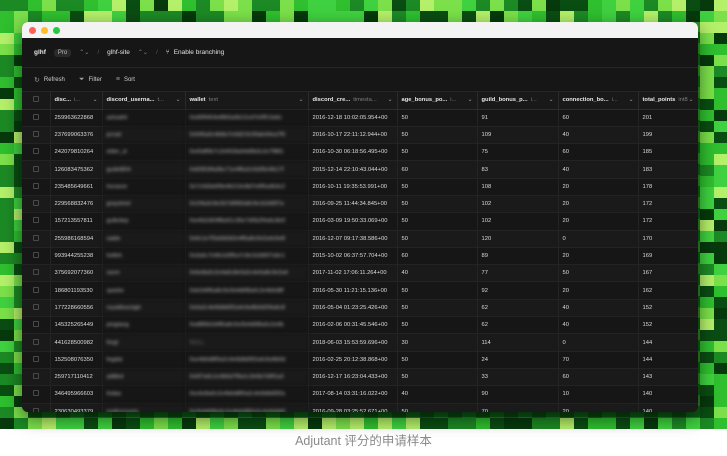 The image size is (727, 456). What do you see at coordinates (518, 204) in the screenshot?
I see `table-cell-guild: 102` at bounding box center [518, 204].